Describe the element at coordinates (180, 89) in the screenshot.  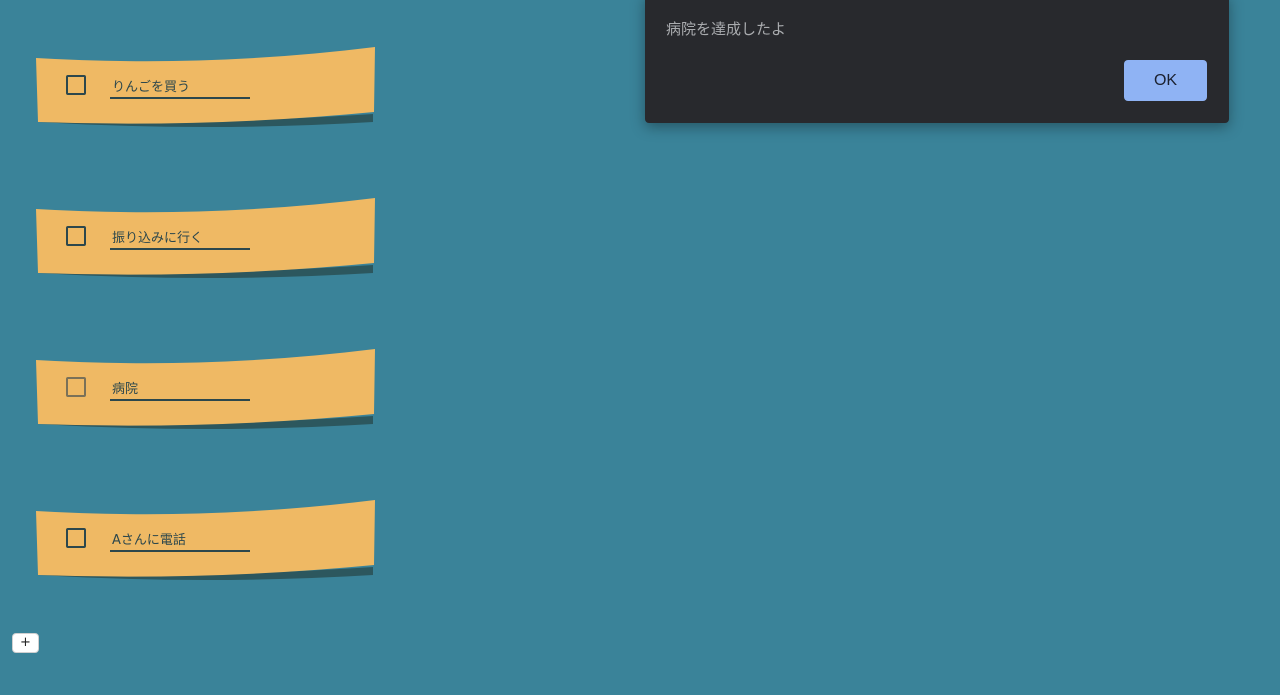
I see `task-input: りんごを買う` at that location.